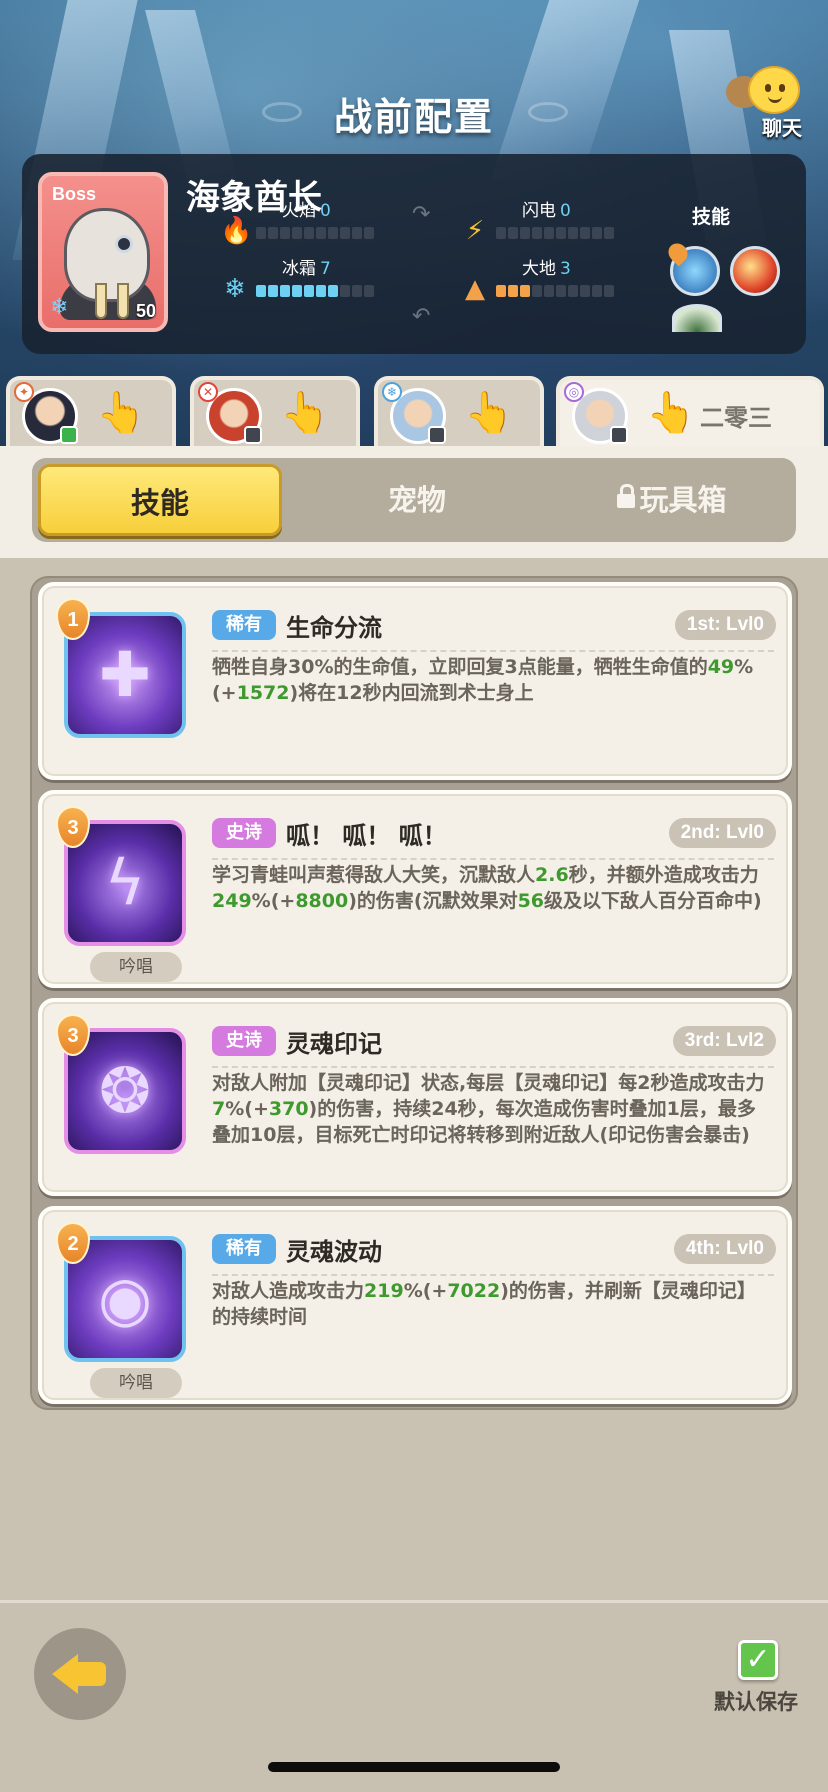 This screenshot has width=828, height=1792. I want to click on chat-button: 聊天, so click(765, 102).